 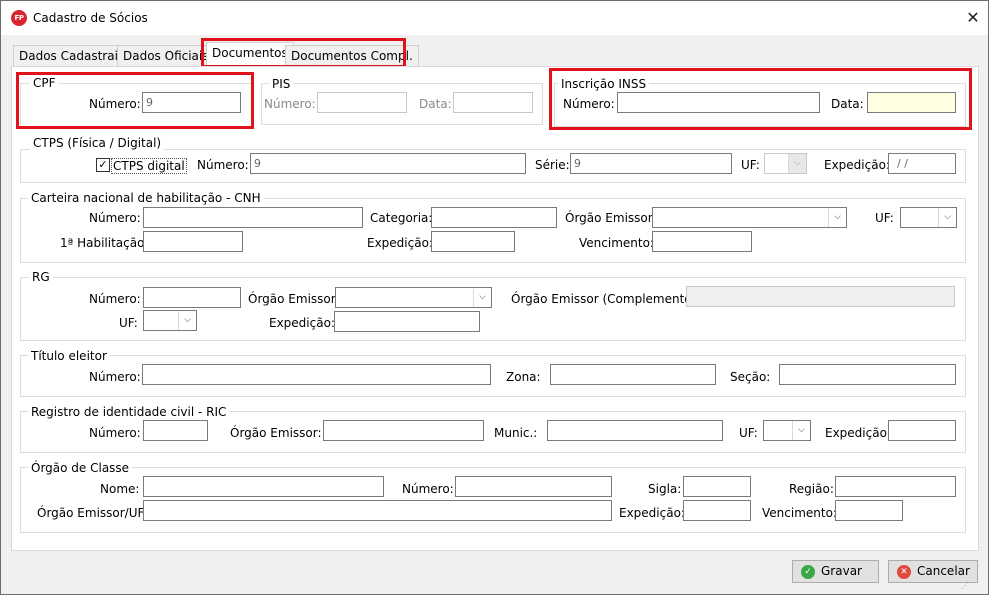 What do you see at coordinates (841, 571) in the screenshot?
I see `gravar-button-label: Gravar` at bounding box center [841, 571].